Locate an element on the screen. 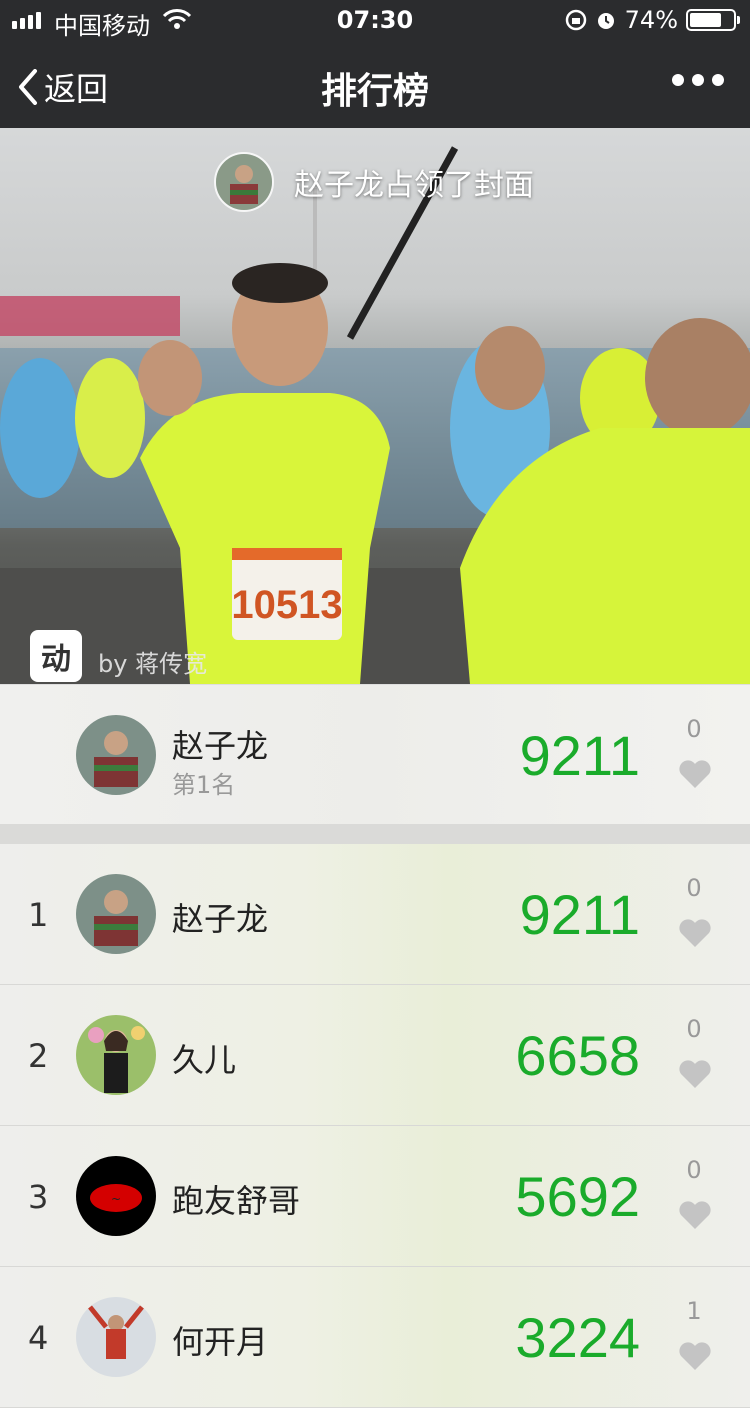 The image size is (750, 1408). alarm-icon is located at coordinates (606, 20).